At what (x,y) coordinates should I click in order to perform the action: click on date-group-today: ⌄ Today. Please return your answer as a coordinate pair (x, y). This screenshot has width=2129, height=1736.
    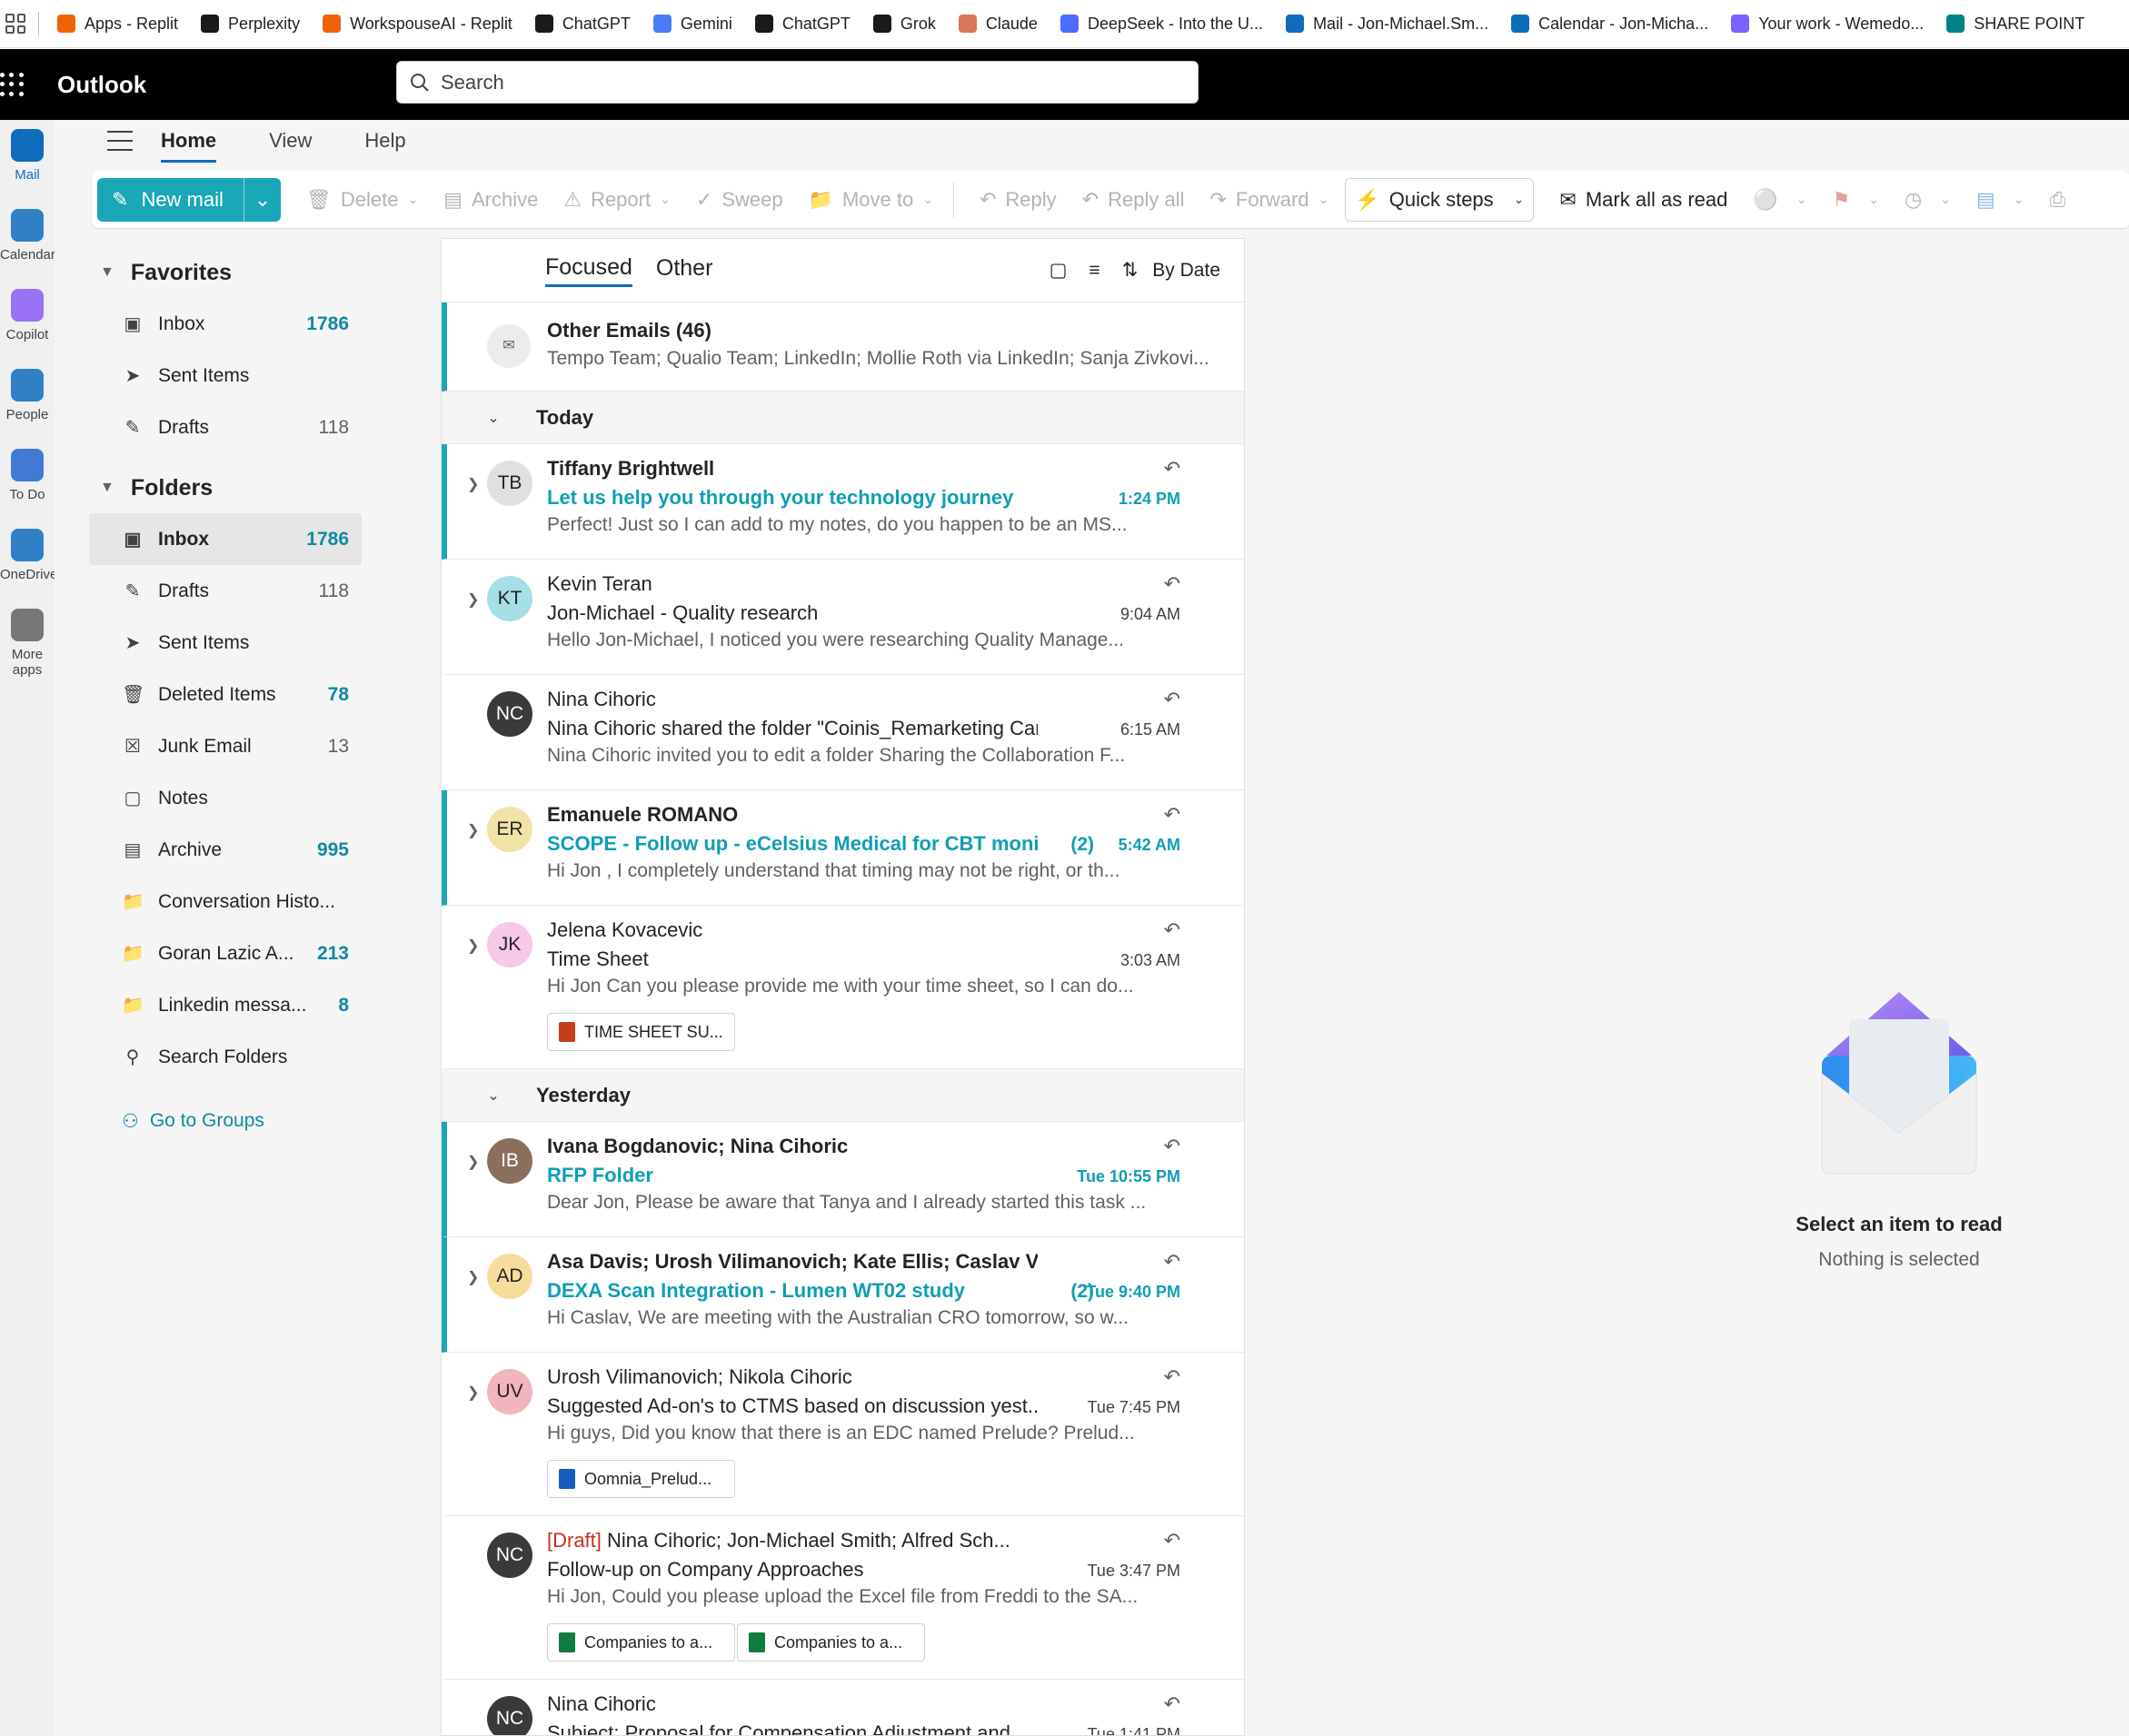
    Looking at the image, I should click on (843, 418).